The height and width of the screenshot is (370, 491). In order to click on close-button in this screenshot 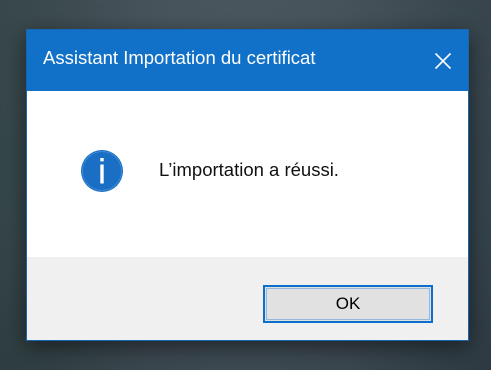, I will do `click(443, 60)`.